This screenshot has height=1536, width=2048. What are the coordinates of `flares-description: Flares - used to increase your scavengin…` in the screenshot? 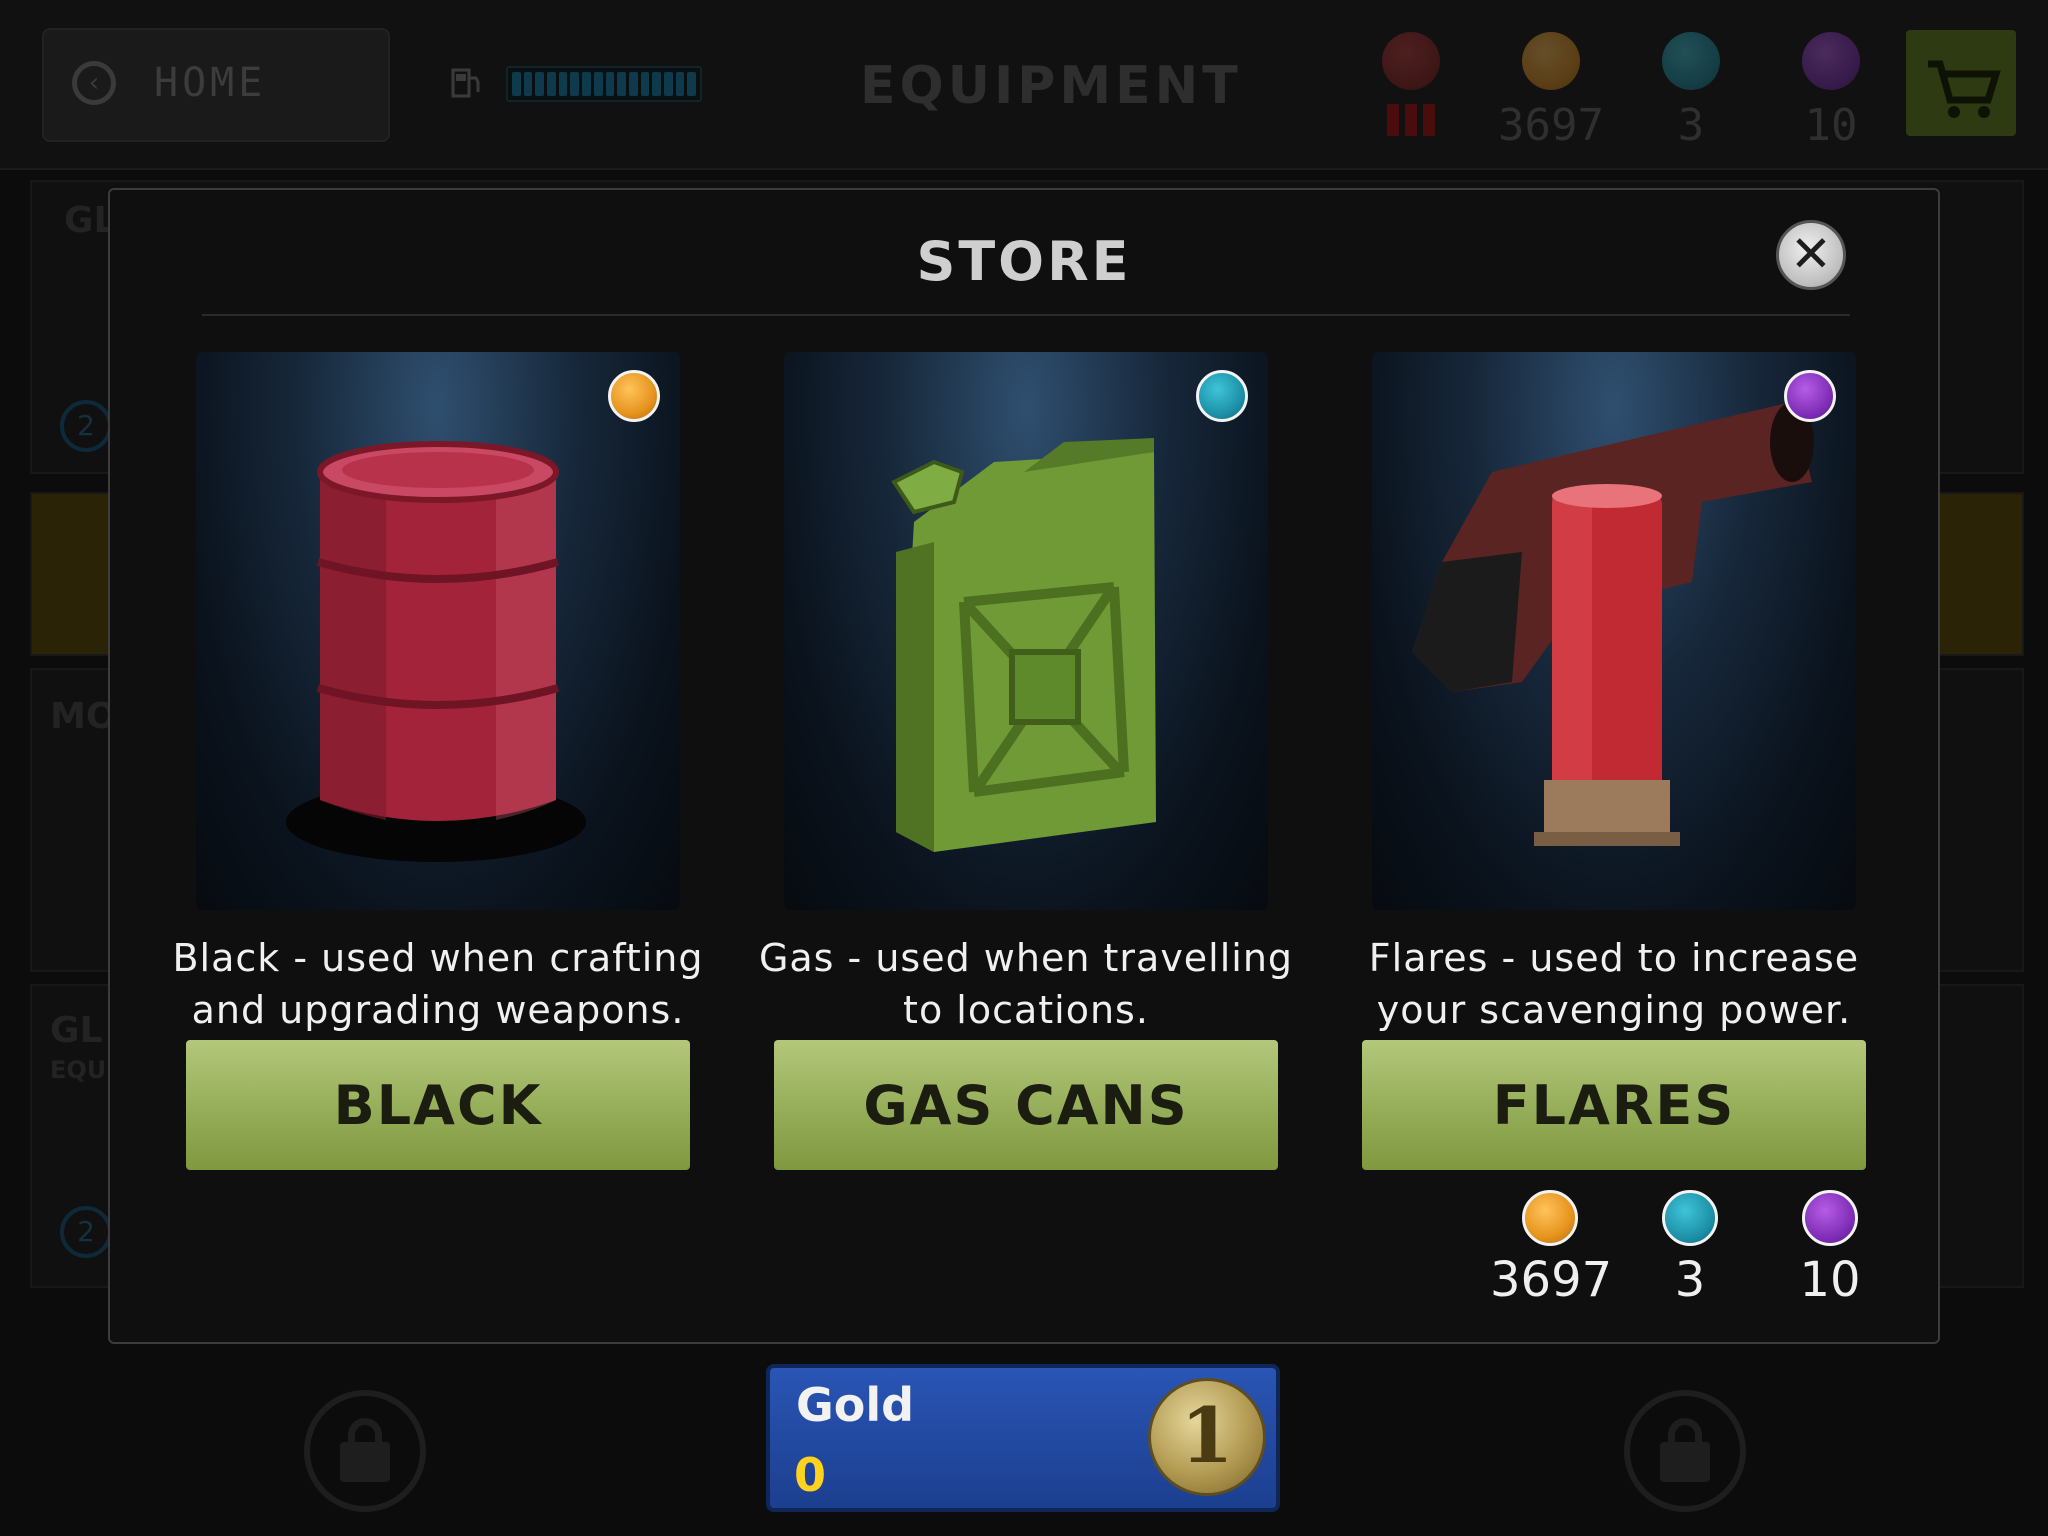 It's located at (1614, 984).